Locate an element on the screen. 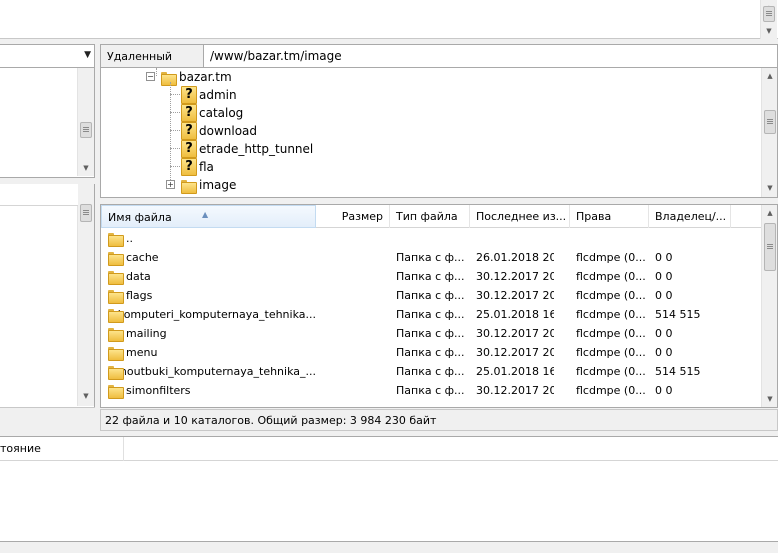 This screenshot has height=553, width=778. file-name-cell: menu is located at coordinates (208, 352).